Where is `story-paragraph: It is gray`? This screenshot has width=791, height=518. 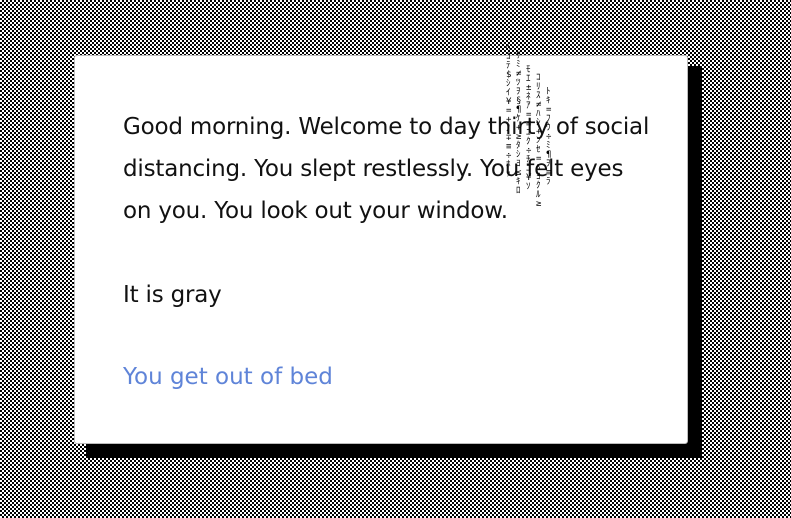 story-paragraph: It is gray is located at coordinates (172, 295).